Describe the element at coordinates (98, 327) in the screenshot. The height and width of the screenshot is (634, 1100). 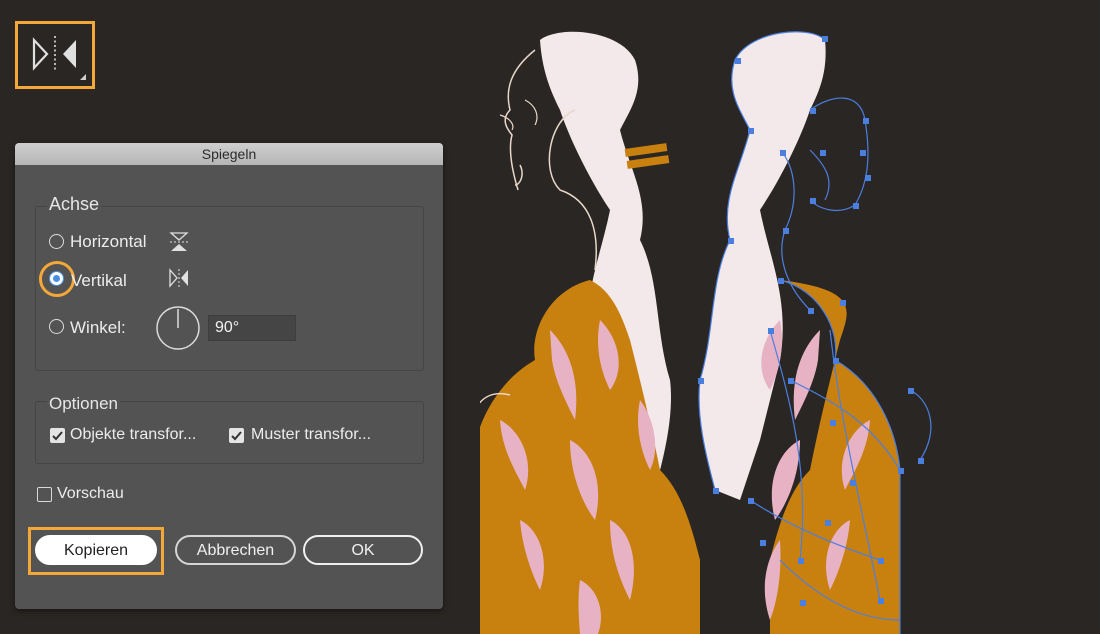
I see `angle-label: Winkel:` at that location.